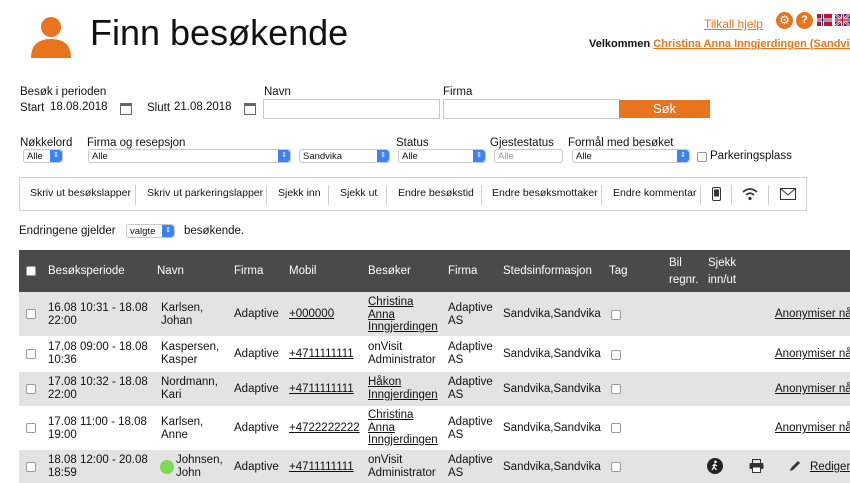 This screenshot has width=850, height=483. What do you see at coordinates (98, 466) in the screenshot?
I see `row-period: 18.08 12:00 - 20.08 18:59` at bounding box center [98, 466].